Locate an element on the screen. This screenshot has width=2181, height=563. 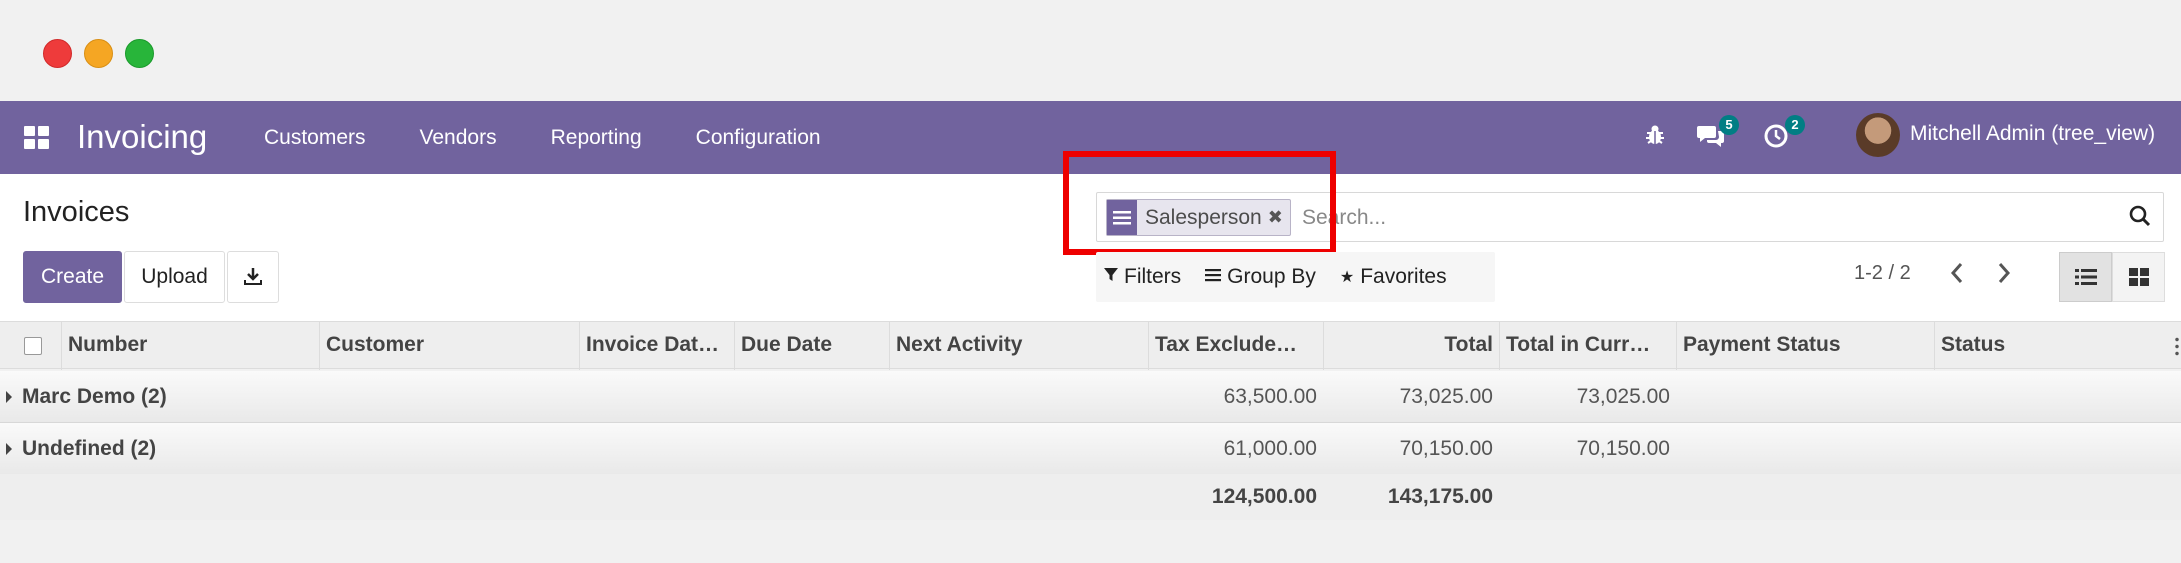
user-avatar is located at coordinates (1878, 135).